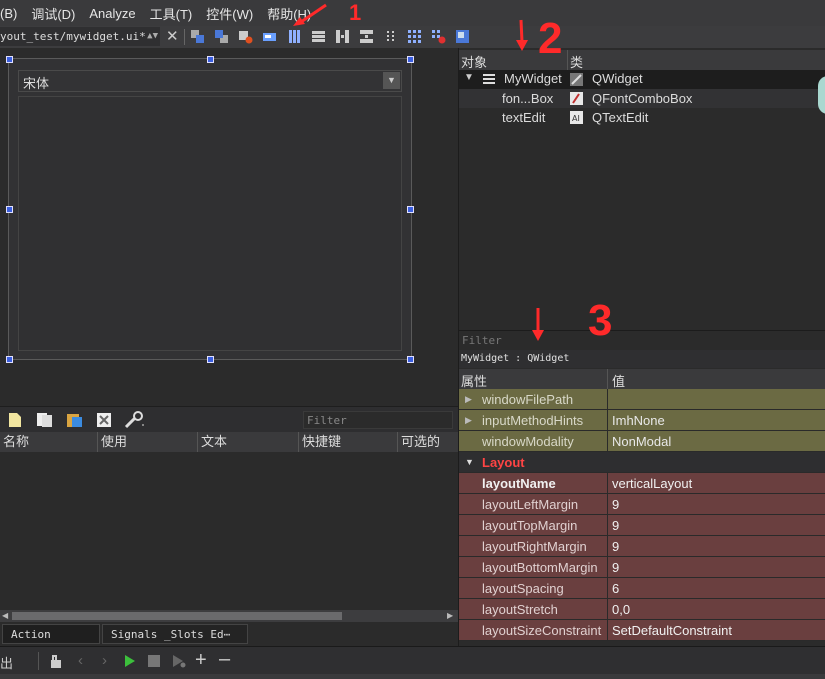 The width and height of the screenshot is (825, 679). I want to click on object-name: MyWidget, so click(533, 78).